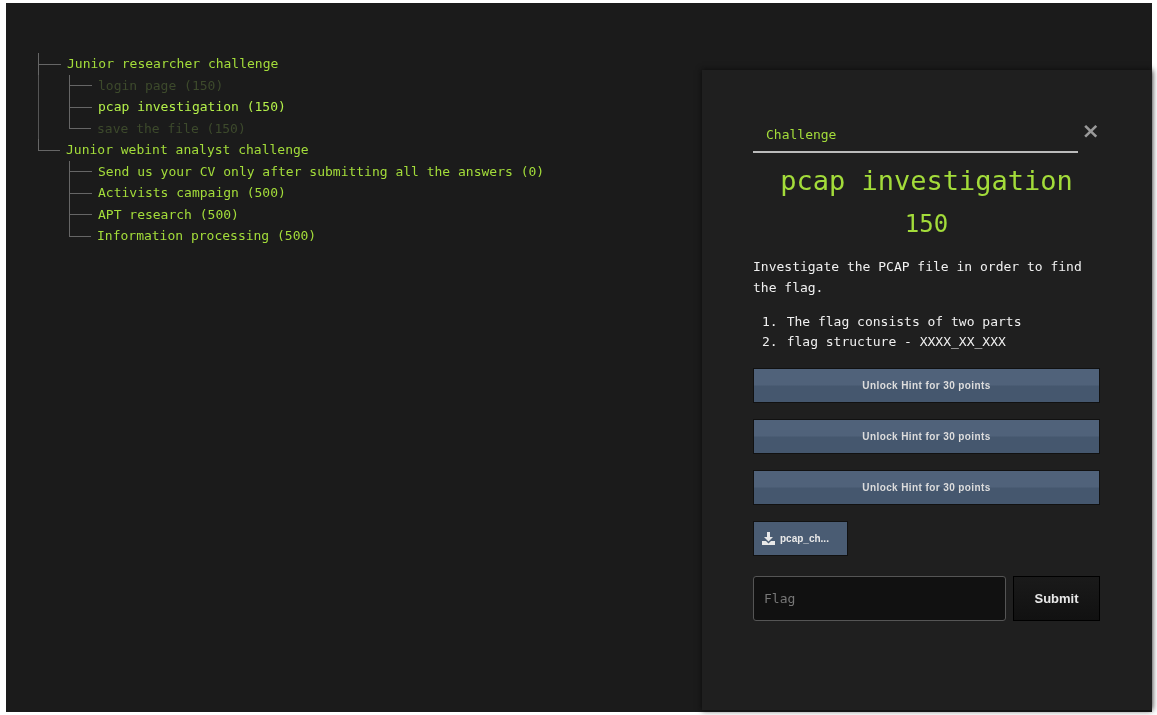 The height and width of the screenshot is (715, 1157). Describe the element at coordinates (915, 136) in the screenshot. I see `modal-header: Challenge` at that location.